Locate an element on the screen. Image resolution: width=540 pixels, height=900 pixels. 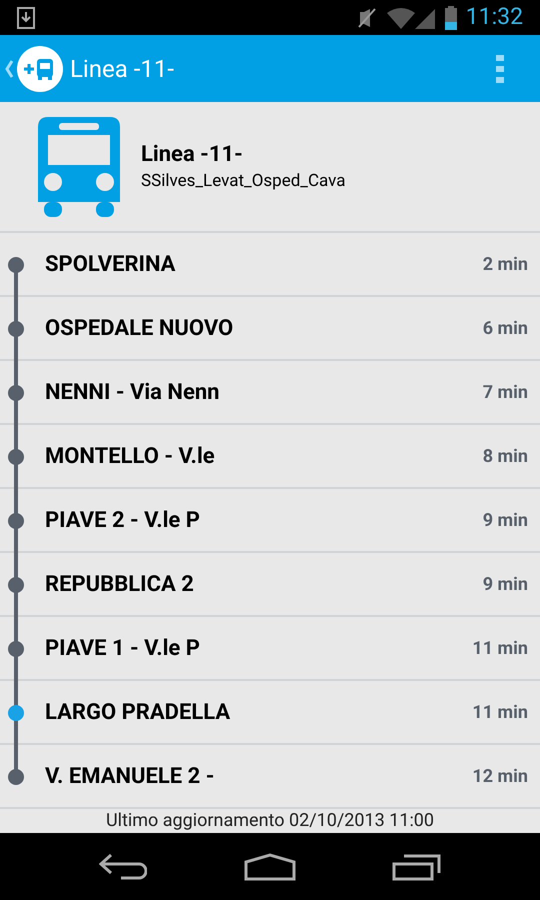
stop-row: MONTELLO - V.le 8 min is located at coordinates (270, 457).